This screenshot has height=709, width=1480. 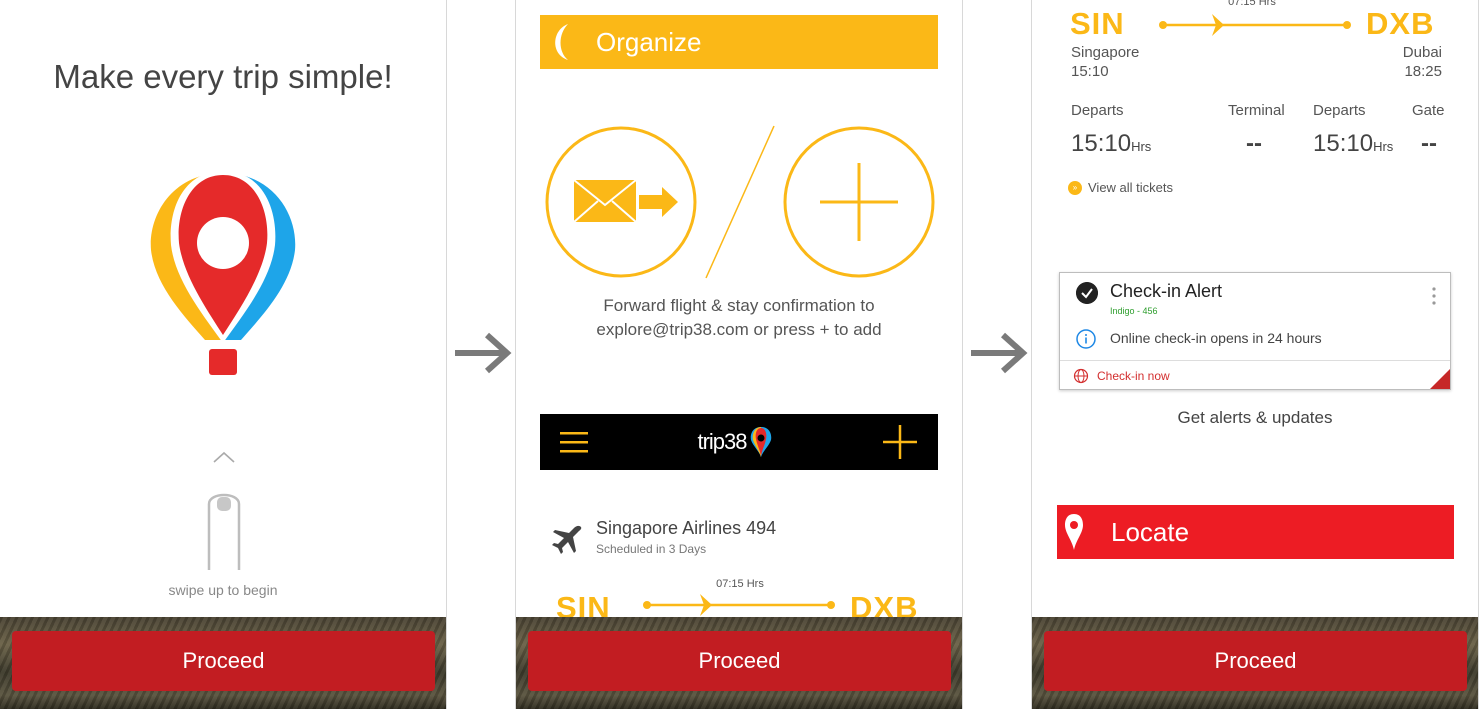 What do you see at coordinates (739, 42) in the screenshot?
I see `organize-banner: Organize` at bounding box center [739, 42].